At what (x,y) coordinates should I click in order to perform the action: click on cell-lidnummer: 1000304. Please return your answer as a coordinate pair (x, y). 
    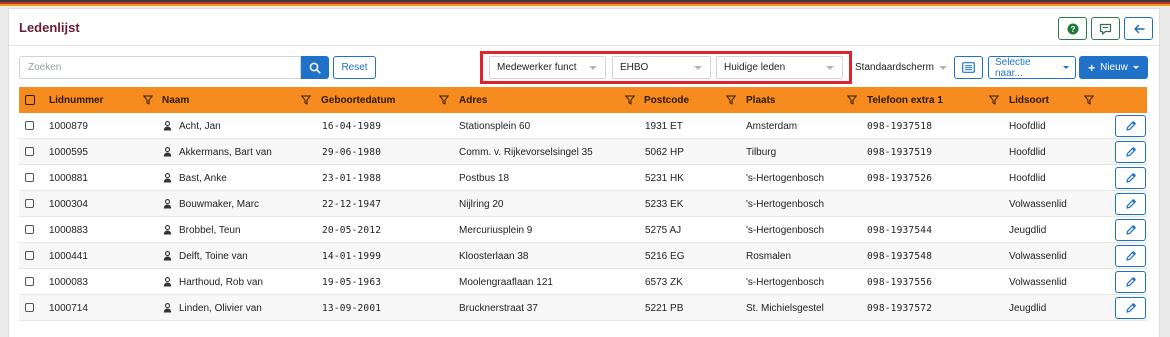
    Looking at the image, I should click on (68, 204).